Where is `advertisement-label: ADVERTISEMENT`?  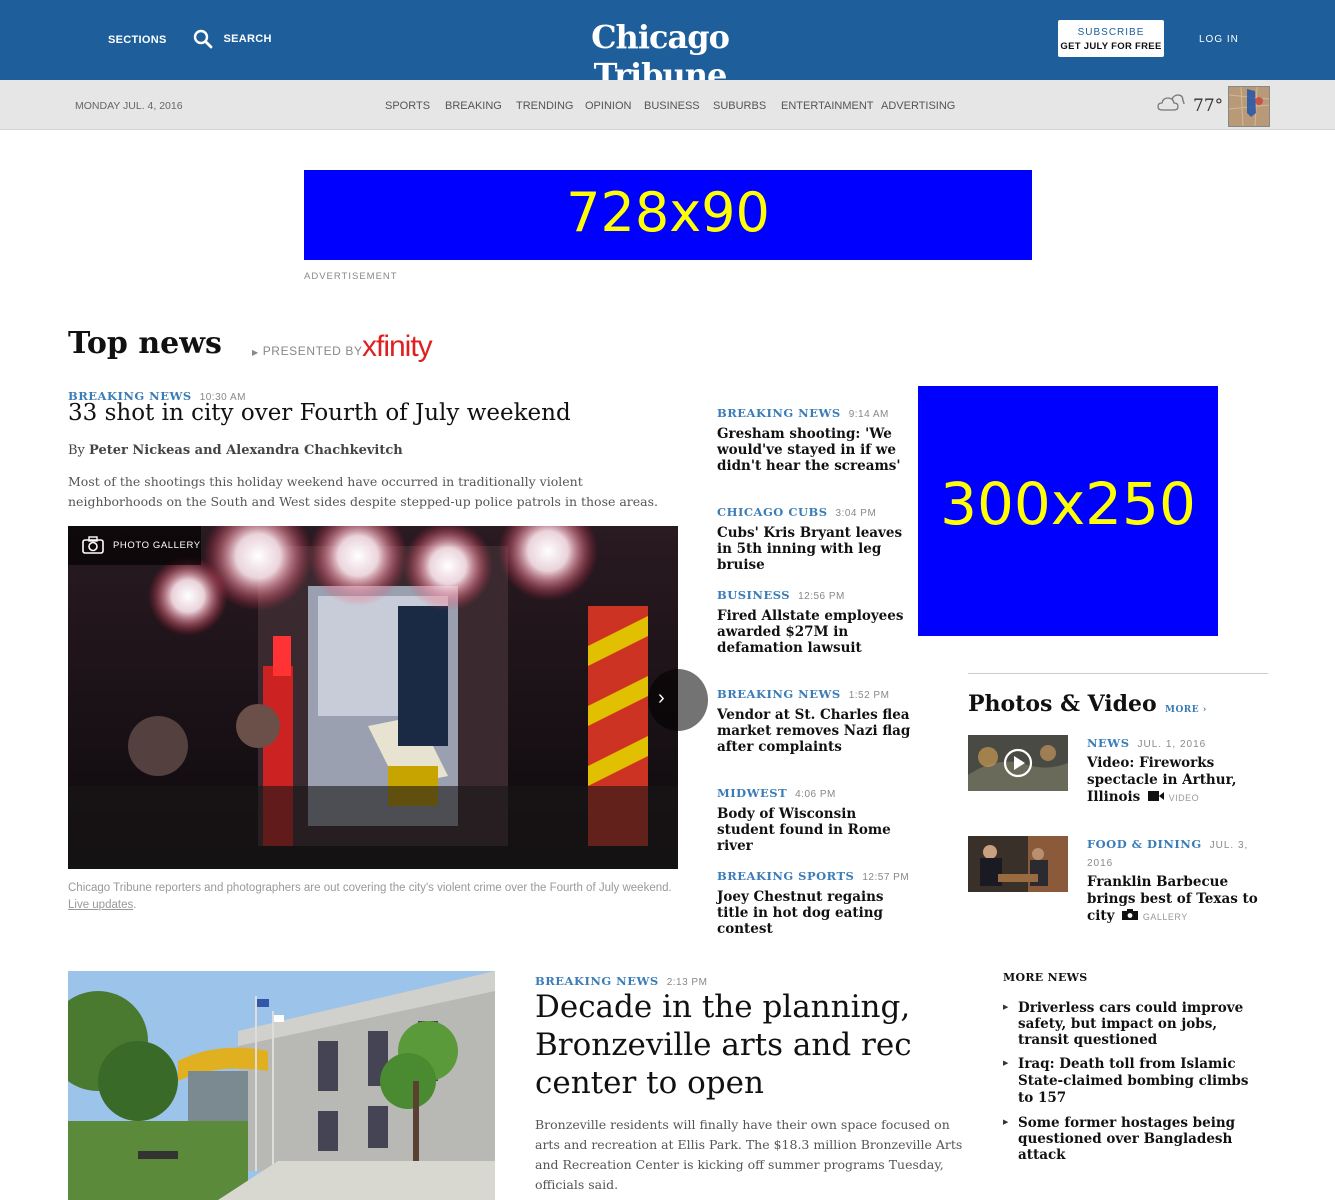 advertisement-label: ADVERTISEMENT is located at coordinates (351, 276).